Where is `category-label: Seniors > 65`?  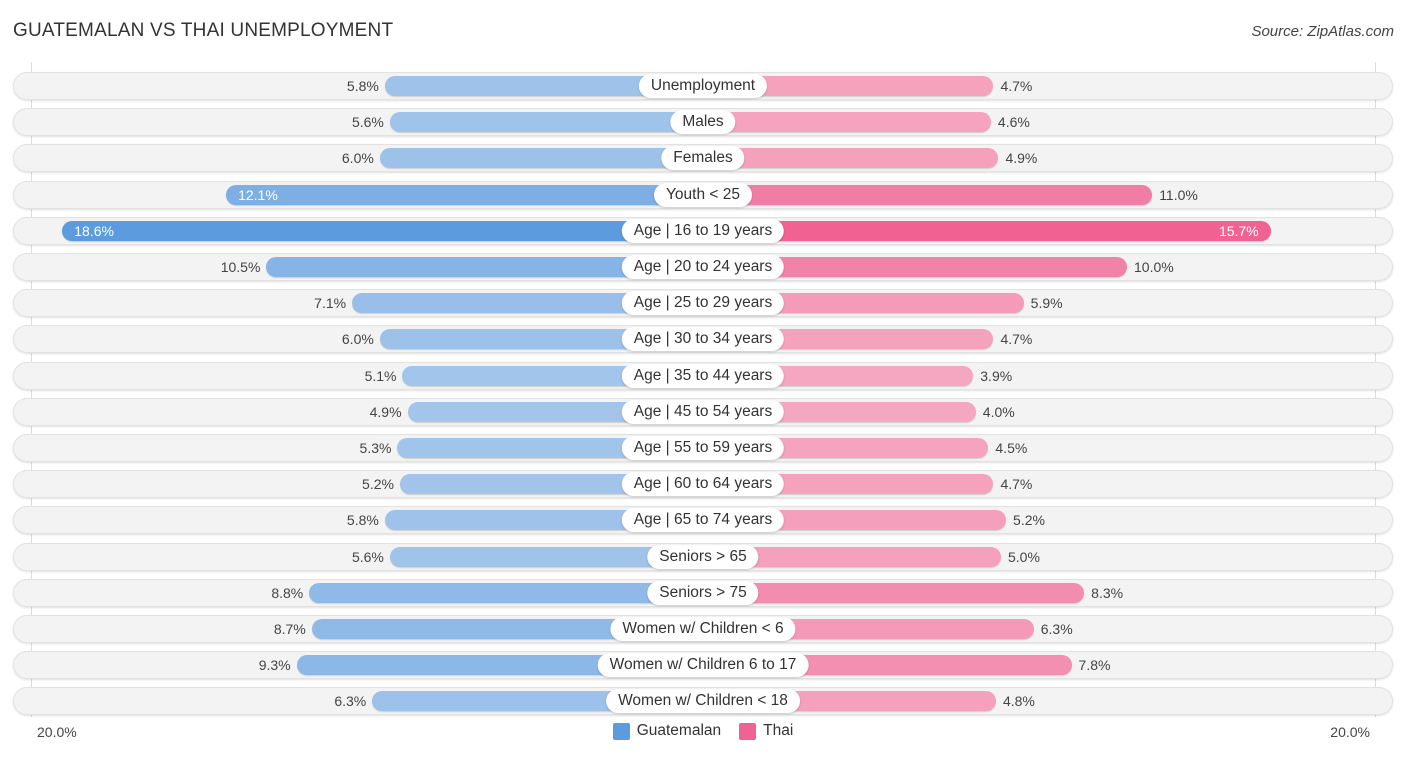 category-label: Seniors > 65 is located at coordinates (703, 557).